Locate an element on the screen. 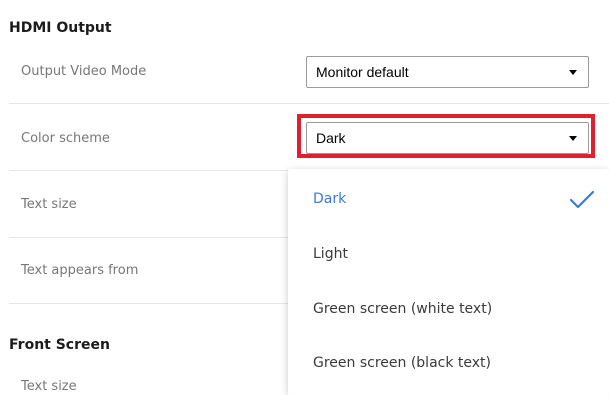  caret-down-icon is located at coordinates (573, 72).